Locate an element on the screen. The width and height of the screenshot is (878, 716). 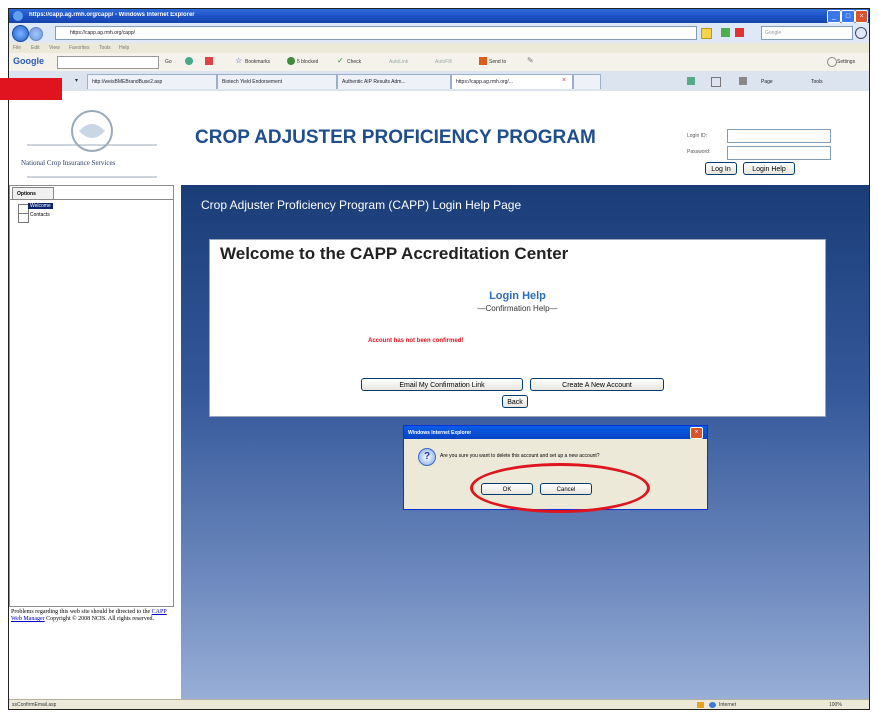
ie-logo-icon is located at coordinates (18, 16).